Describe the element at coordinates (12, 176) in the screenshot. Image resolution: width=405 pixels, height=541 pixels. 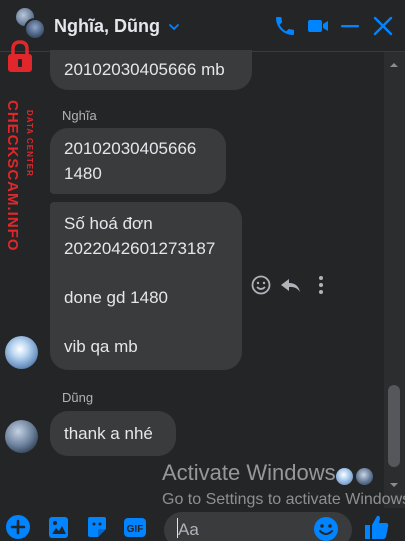
I see `watermark-text: CHECKSCAM.INFO` at that location.